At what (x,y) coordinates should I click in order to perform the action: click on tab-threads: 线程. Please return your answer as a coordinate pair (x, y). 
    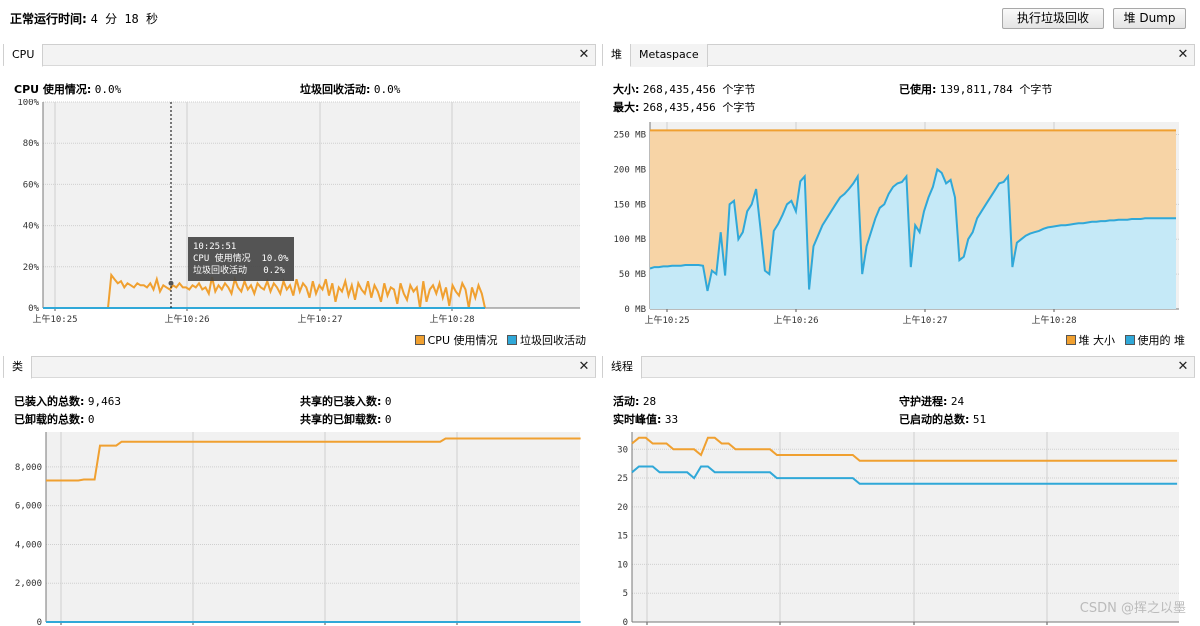
    Looking at the image, I should click on (622, 367).